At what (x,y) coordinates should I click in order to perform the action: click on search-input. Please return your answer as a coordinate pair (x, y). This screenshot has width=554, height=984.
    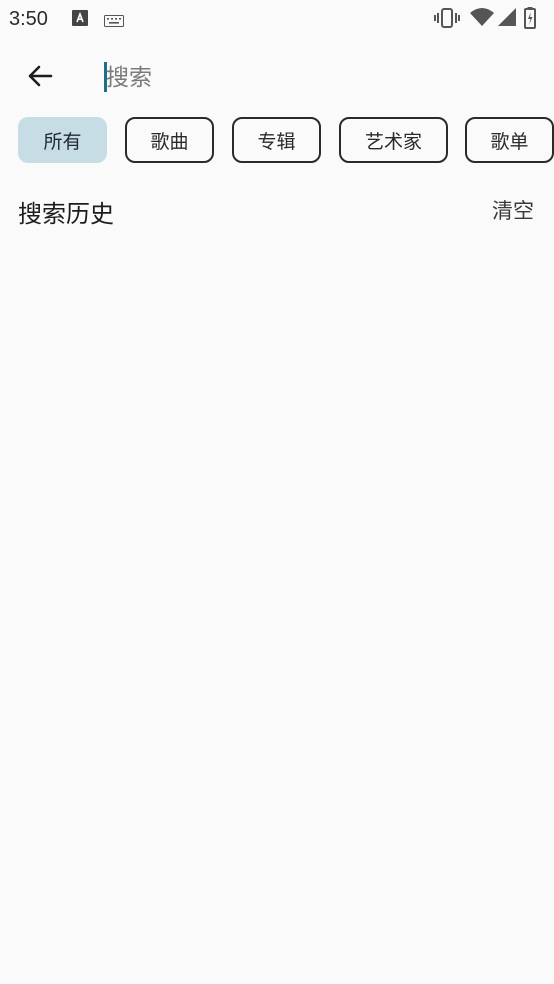
    Looking at the image, I should click on (311, 78).